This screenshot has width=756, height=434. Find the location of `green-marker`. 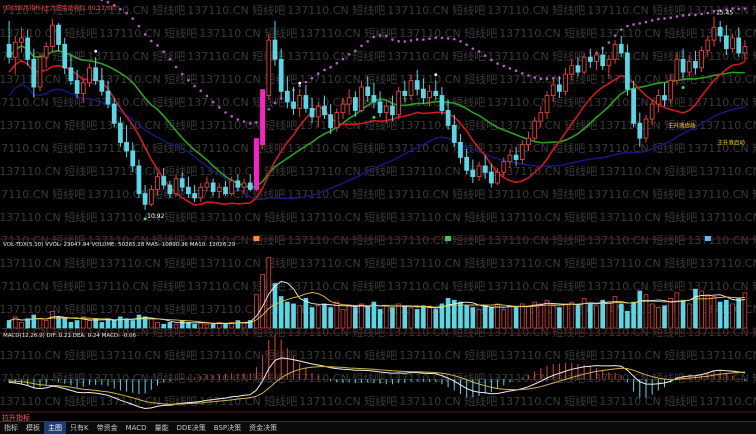

green-marker is located at coordinates (683, 87).